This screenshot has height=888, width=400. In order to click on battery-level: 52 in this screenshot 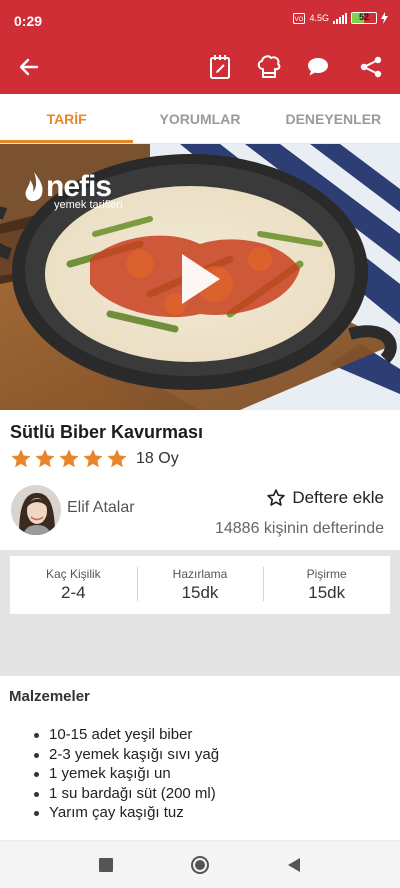, I will do `click(363, 17)`.